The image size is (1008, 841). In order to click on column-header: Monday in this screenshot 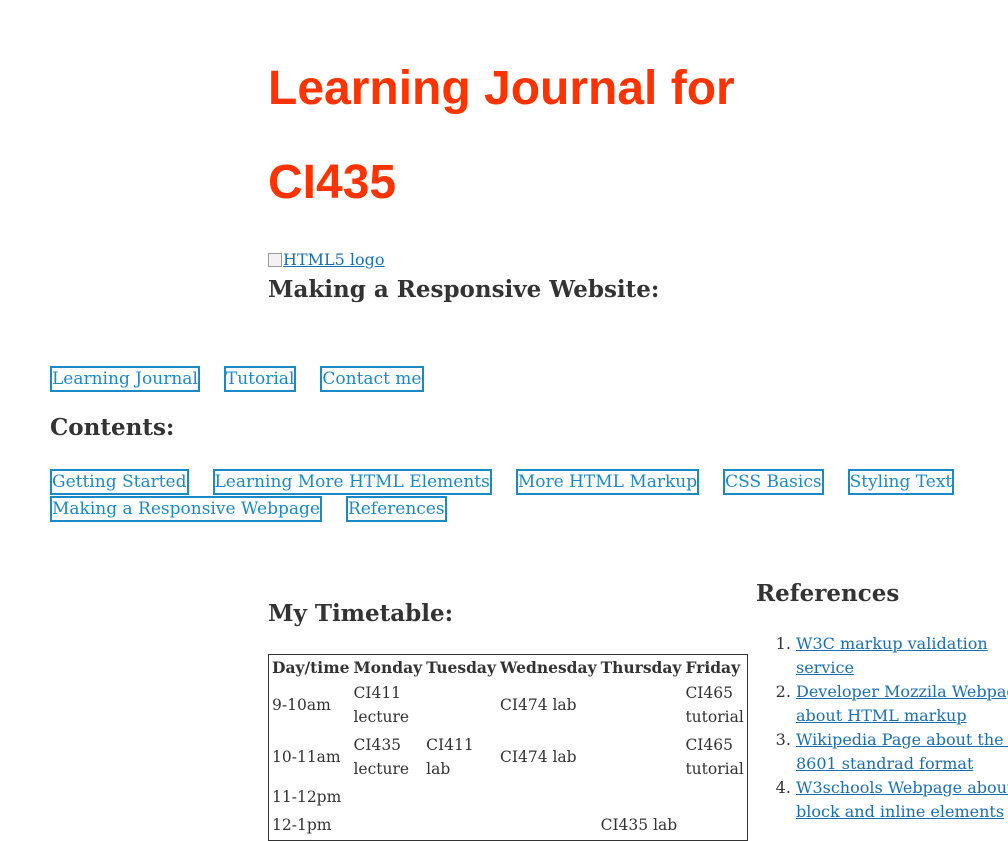, I will do `click(388, 667)`.